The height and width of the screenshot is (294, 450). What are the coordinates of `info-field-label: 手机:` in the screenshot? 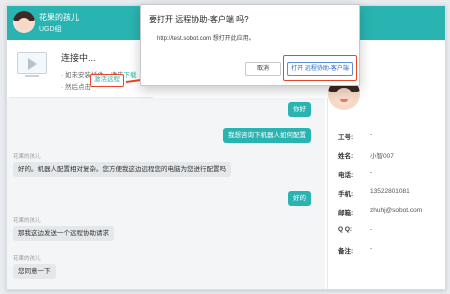 It's located at (346, 194).